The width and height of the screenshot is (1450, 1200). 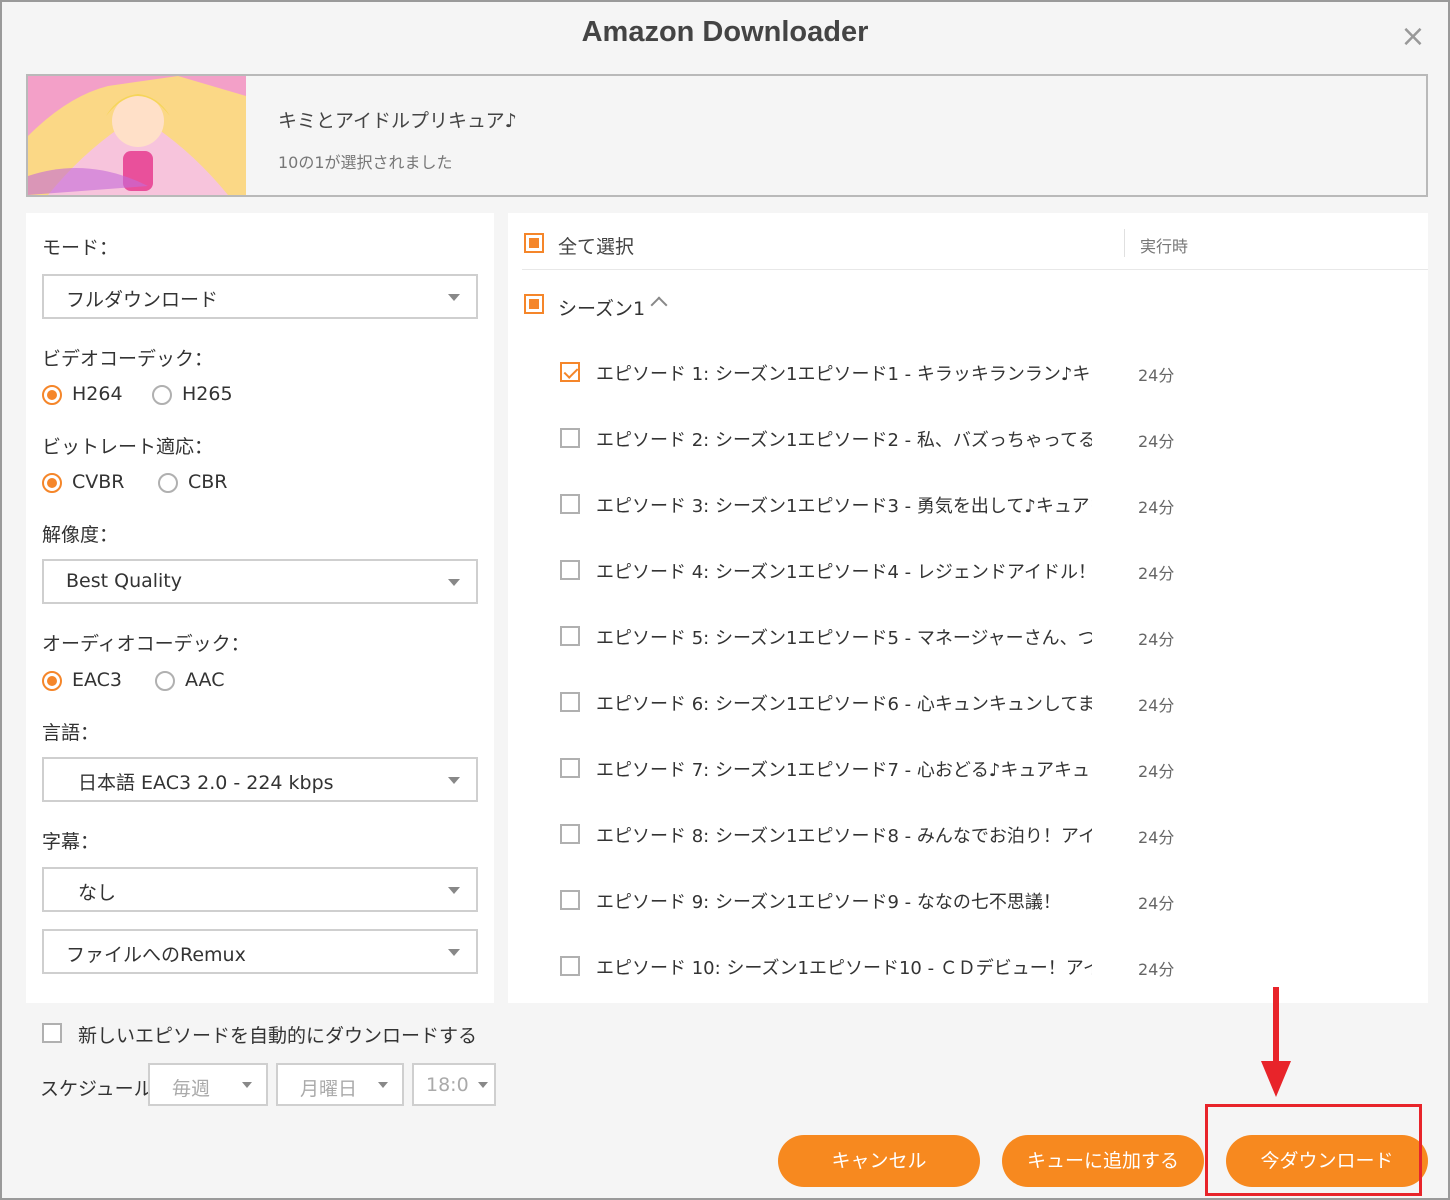 What do you see at coordinates (1164, 246) in the screenshot?
I see `runtime-header: 実行時` at bounding box center [1164, 246].